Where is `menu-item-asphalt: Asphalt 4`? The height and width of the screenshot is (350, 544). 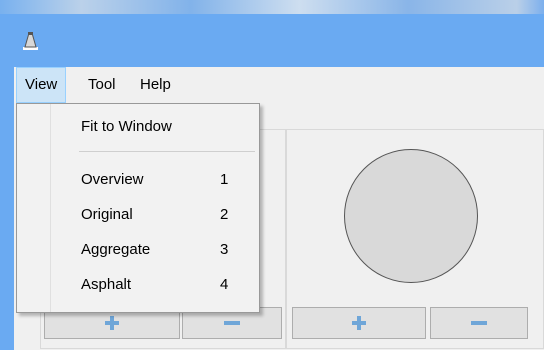
menu-item-asphalt: Asphalt 4 is located at coordinates (138, 285).